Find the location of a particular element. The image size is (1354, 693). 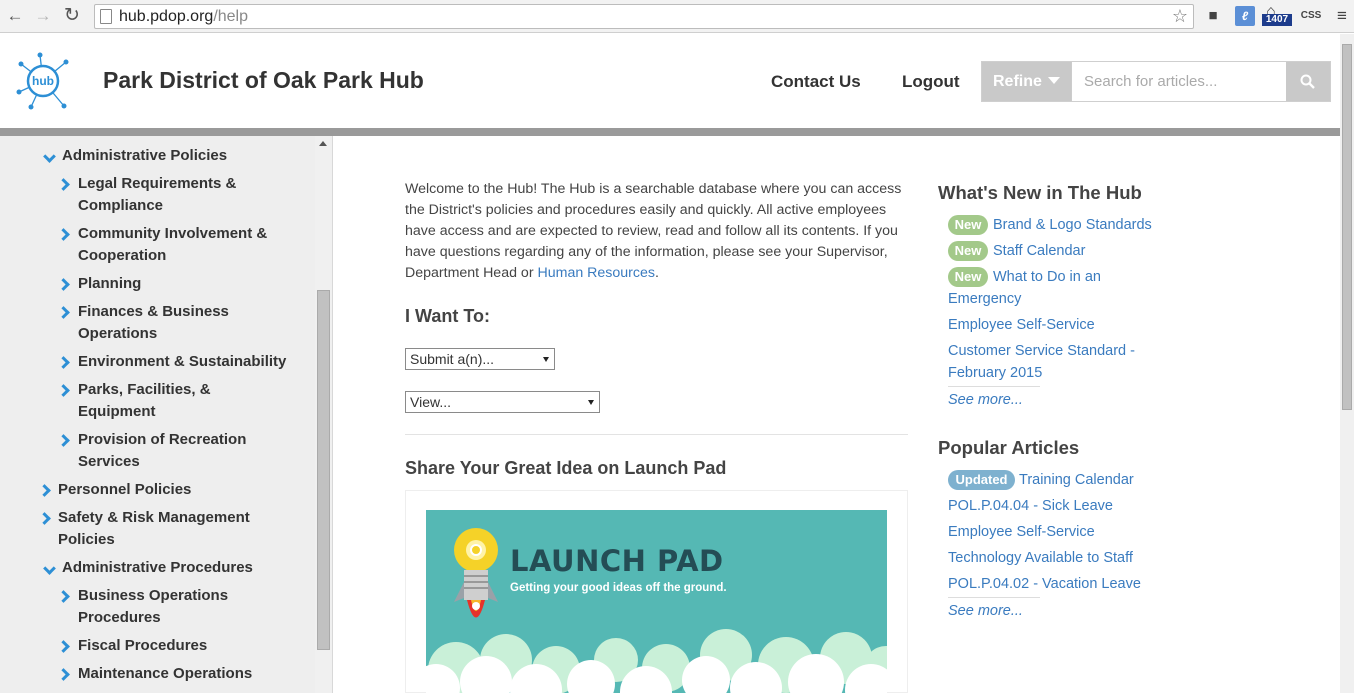

back-icon: ← is located at coordinates (15, 16).